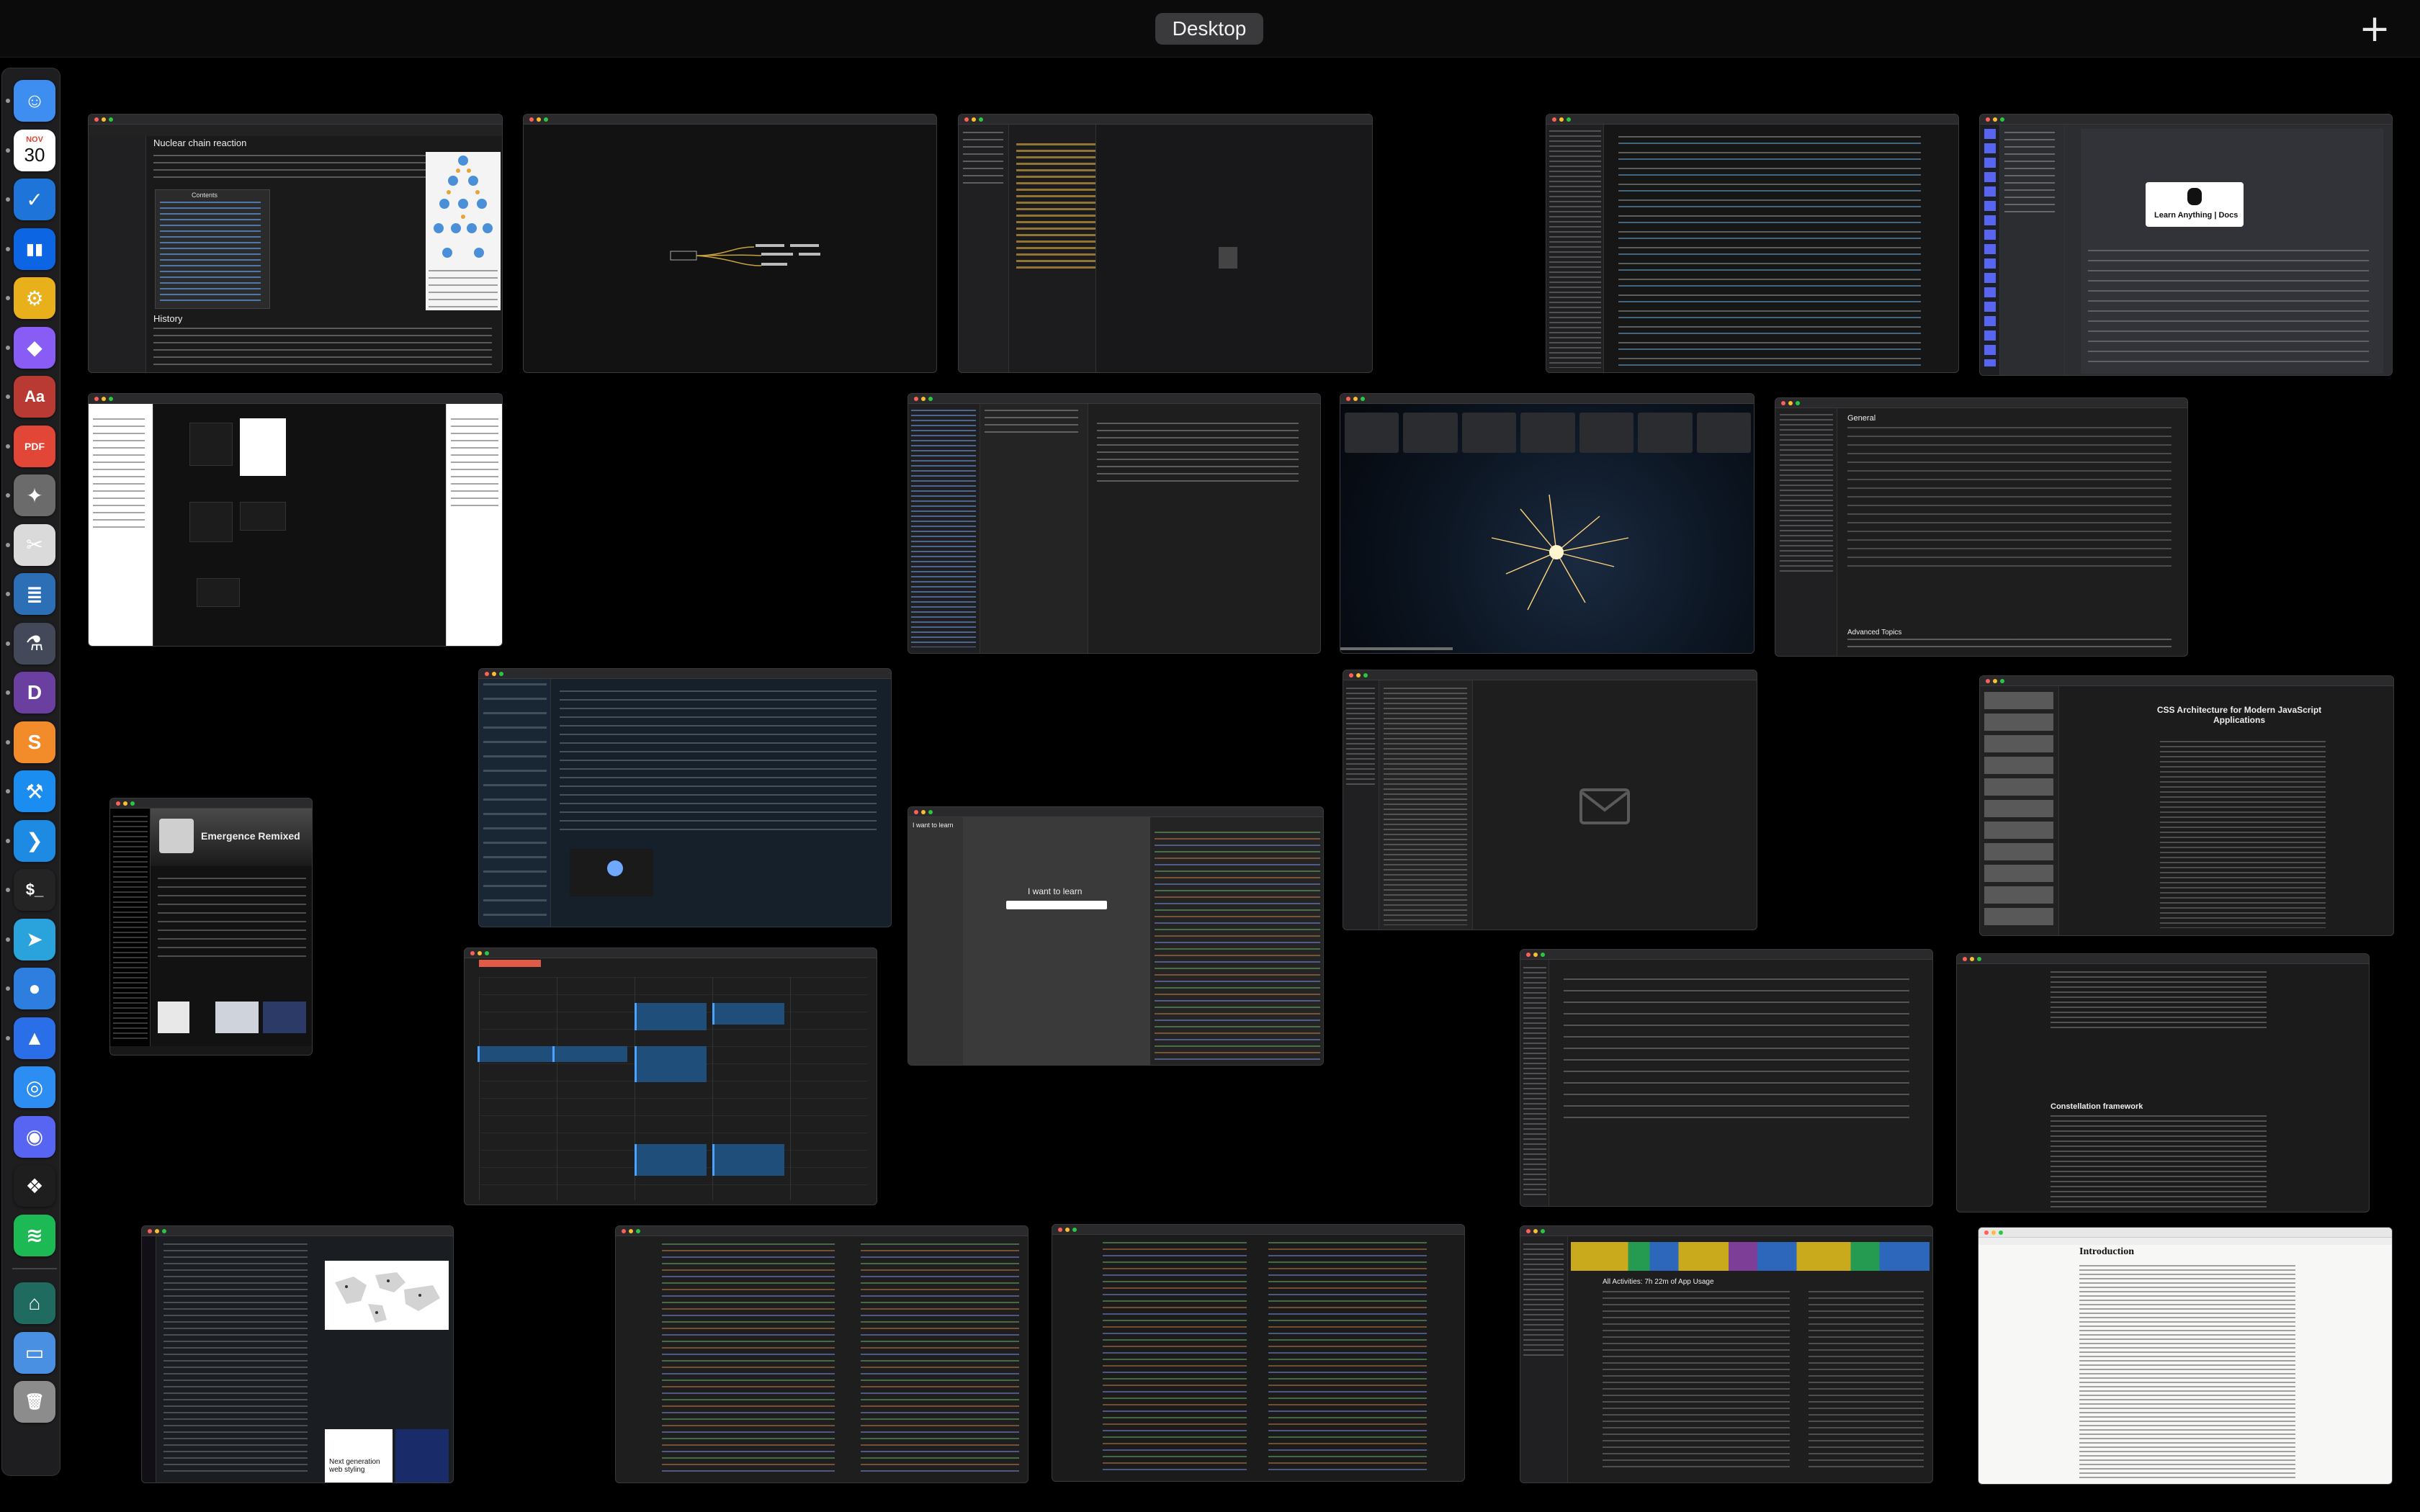 Image resolution: width=2420 pixels, height=1512 pixels. I want to click on layers-panel, so click(121, 525).